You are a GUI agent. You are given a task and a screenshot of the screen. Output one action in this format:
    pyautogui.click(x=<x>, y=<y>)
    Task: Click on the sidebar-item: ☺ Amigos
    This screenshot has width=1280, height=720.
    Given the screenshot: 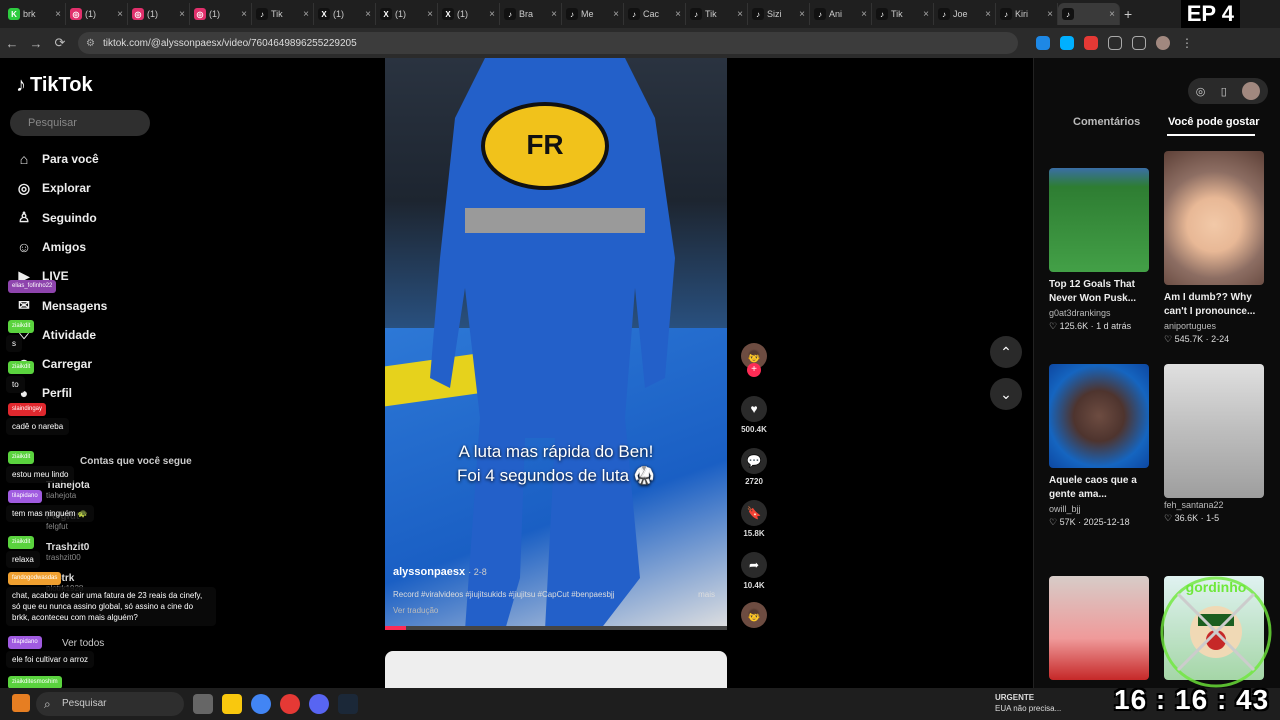 What is the action you would take?
    pyautogui.click(x=51, y=247)
    